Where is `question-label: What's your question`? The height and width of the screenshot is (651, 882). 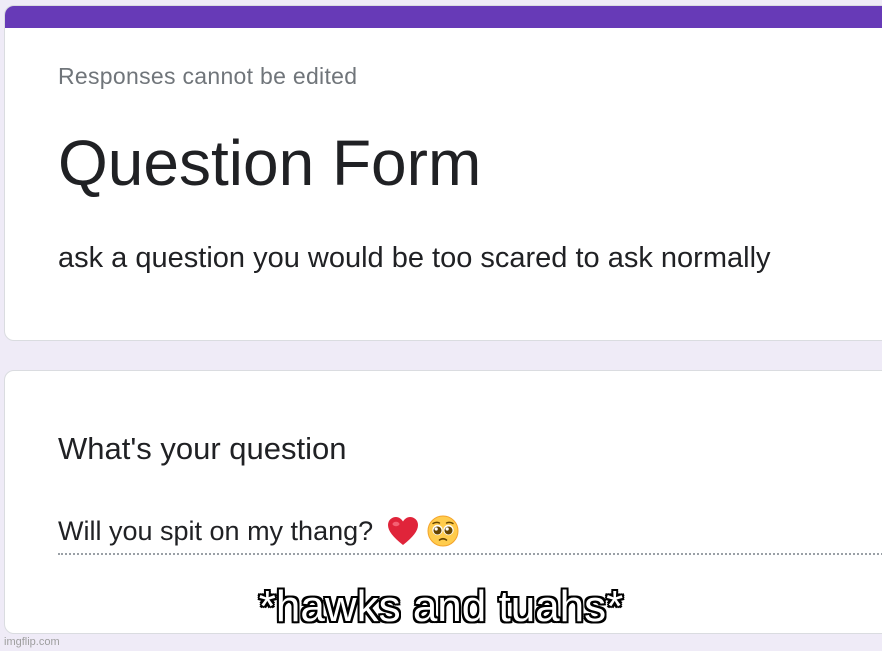 question-label: What's your question is located at coordinates (202, 448).